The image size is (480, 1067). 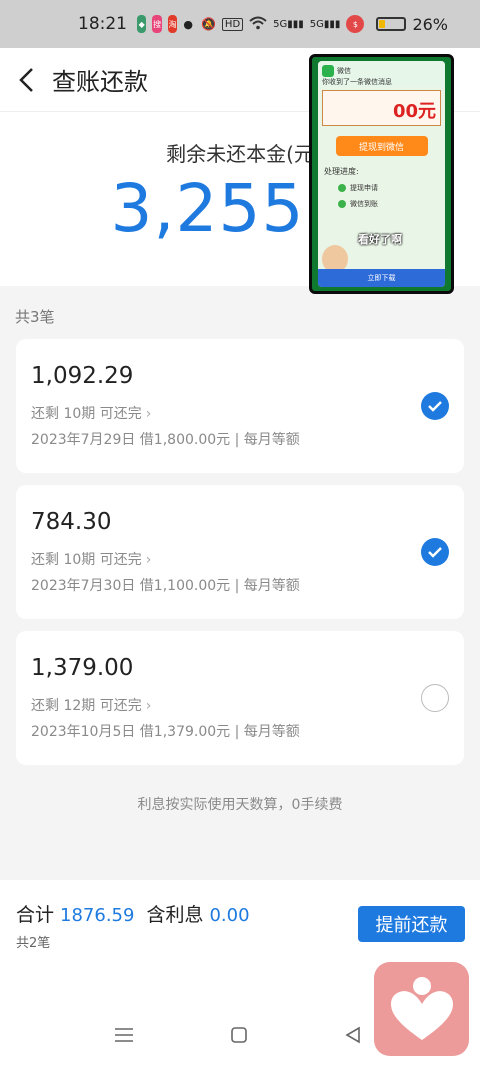 I want to click on taobao-app-icon: 淘, so click(x=172, y=24).